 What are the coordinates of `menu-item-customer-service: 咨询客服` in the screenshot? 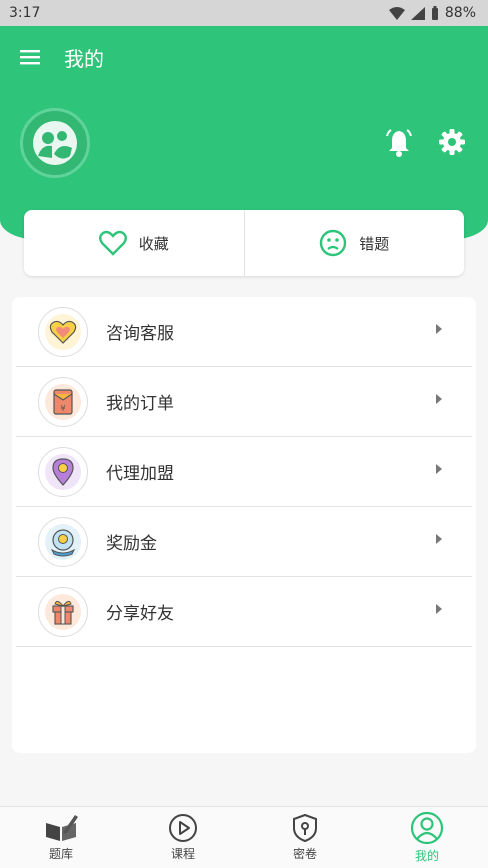 It's located at (244, 332).